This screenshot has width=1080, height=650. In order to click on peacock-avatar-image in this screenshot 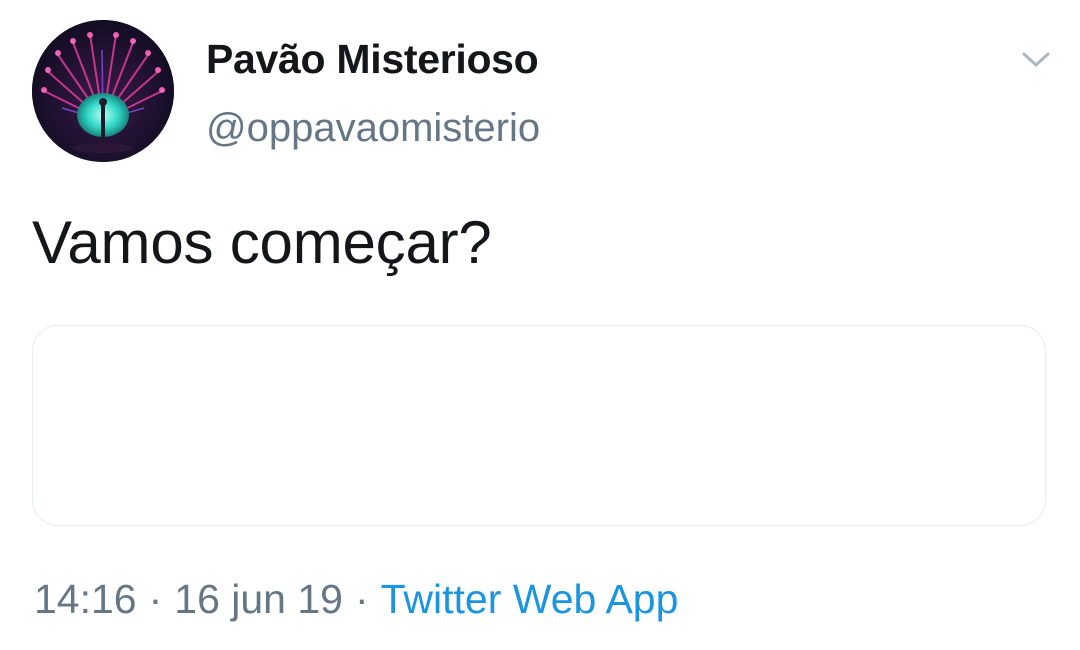, I will do `click(103, 91)`.